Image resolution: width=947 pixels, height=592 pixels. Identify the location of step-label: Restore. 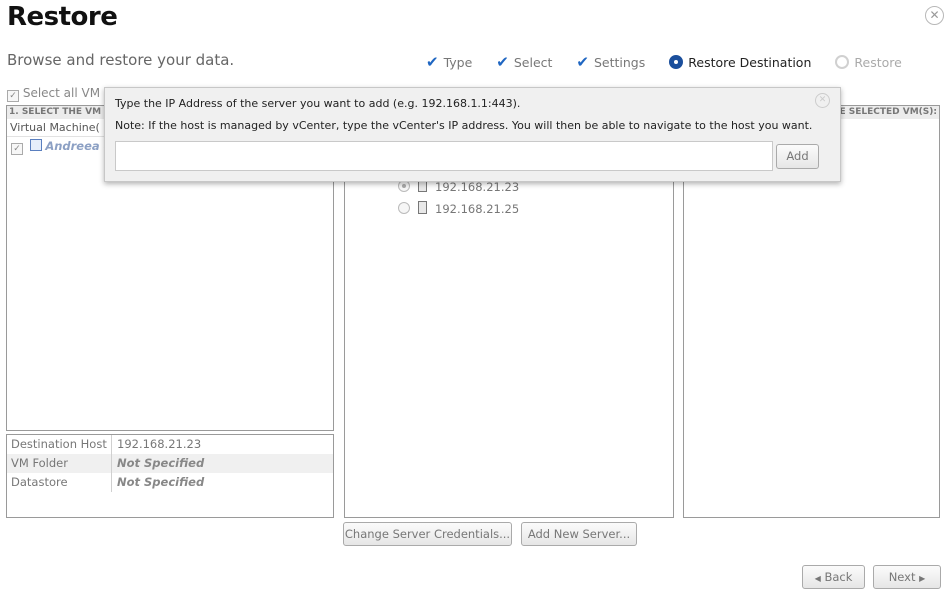
(878, 62).